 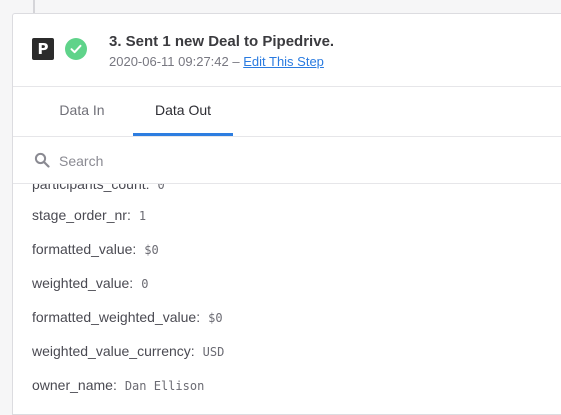 I want to click on field-row-stage-order-nr: stage_order_nr: 1, so click(x=89, y=217).